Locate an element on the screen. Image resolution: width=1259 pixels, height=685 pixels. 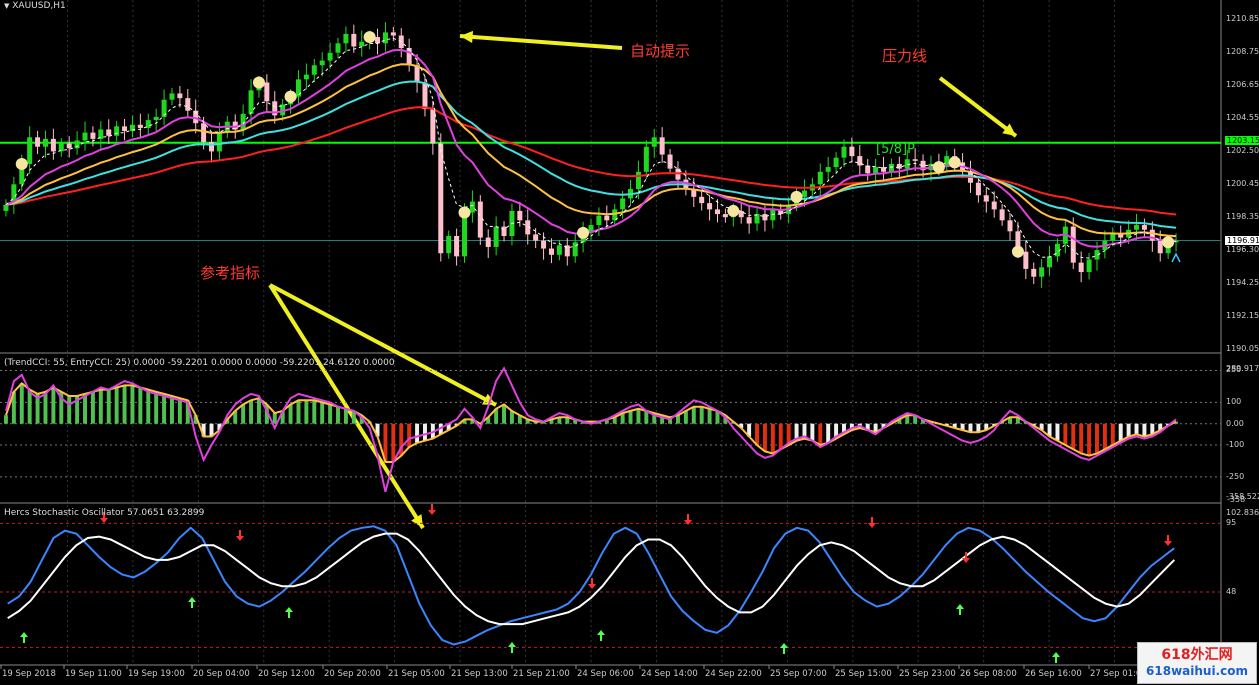
time-axis-label: 26 Sep 08:00 is located at coordinates (988, 674).